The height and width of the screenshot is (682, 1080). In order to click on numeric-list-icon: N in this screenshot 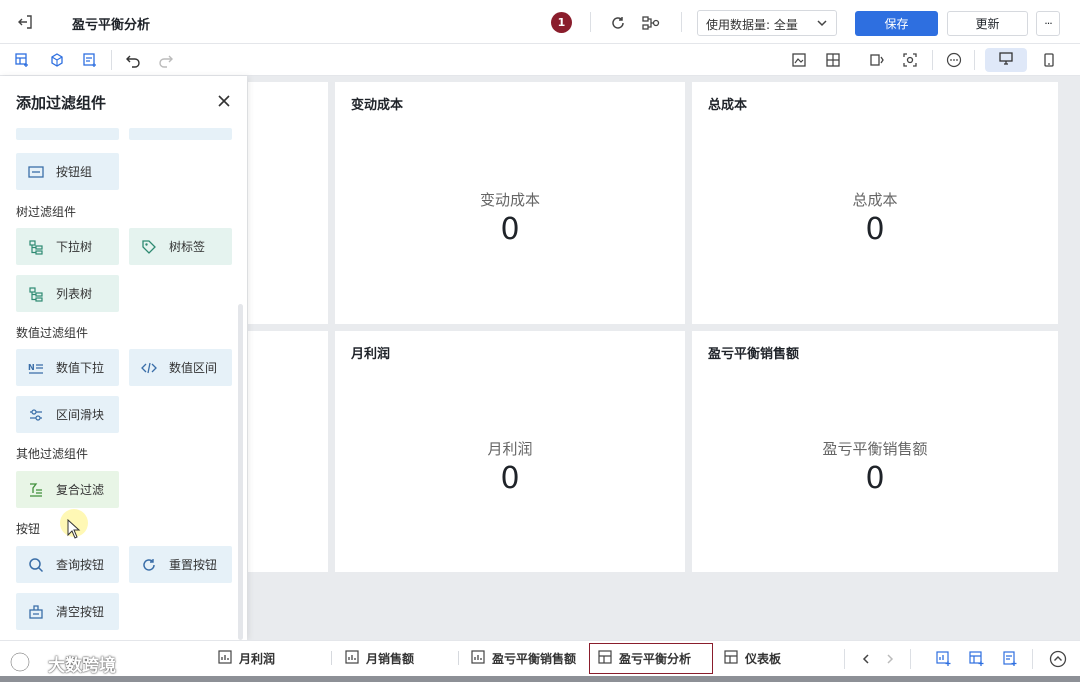, I will do `click(36, 368)`.